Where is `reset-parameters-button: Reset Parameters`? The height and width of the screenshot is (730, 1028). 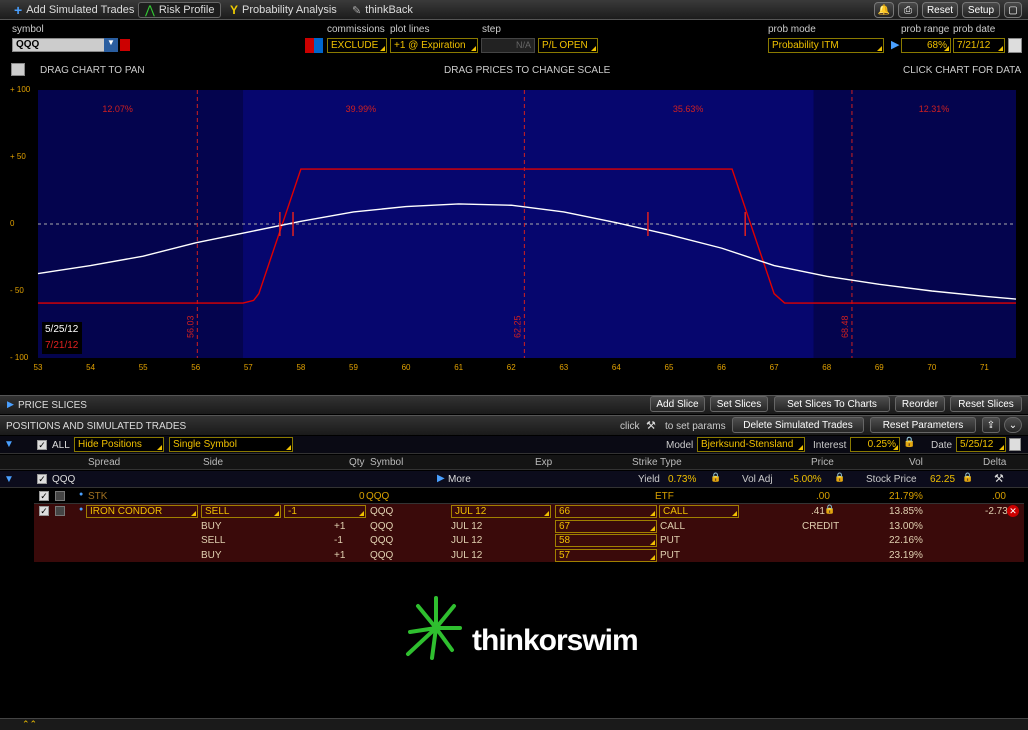
reset-parameters-button: Reset Parameters is located at coordinates (923, 425).